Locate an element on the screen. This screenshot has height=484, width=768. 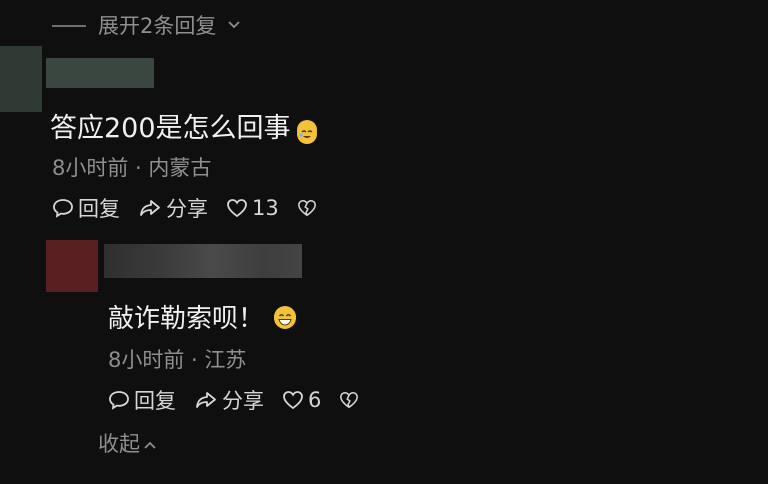
comment-text: 答应200是怎么回事 is located at coordinates (183, 125).